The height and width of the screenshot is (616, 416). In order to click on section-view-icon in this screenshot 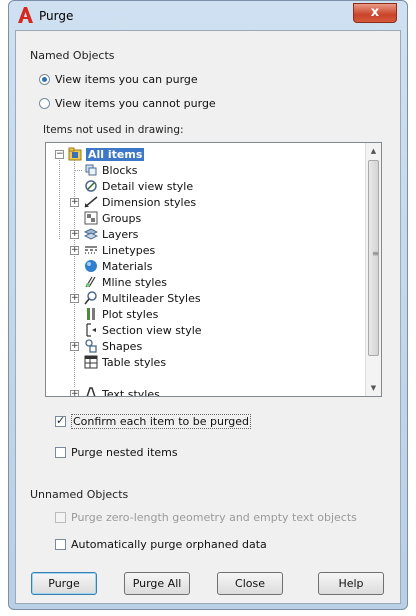, I will do `click(91, 330)`.